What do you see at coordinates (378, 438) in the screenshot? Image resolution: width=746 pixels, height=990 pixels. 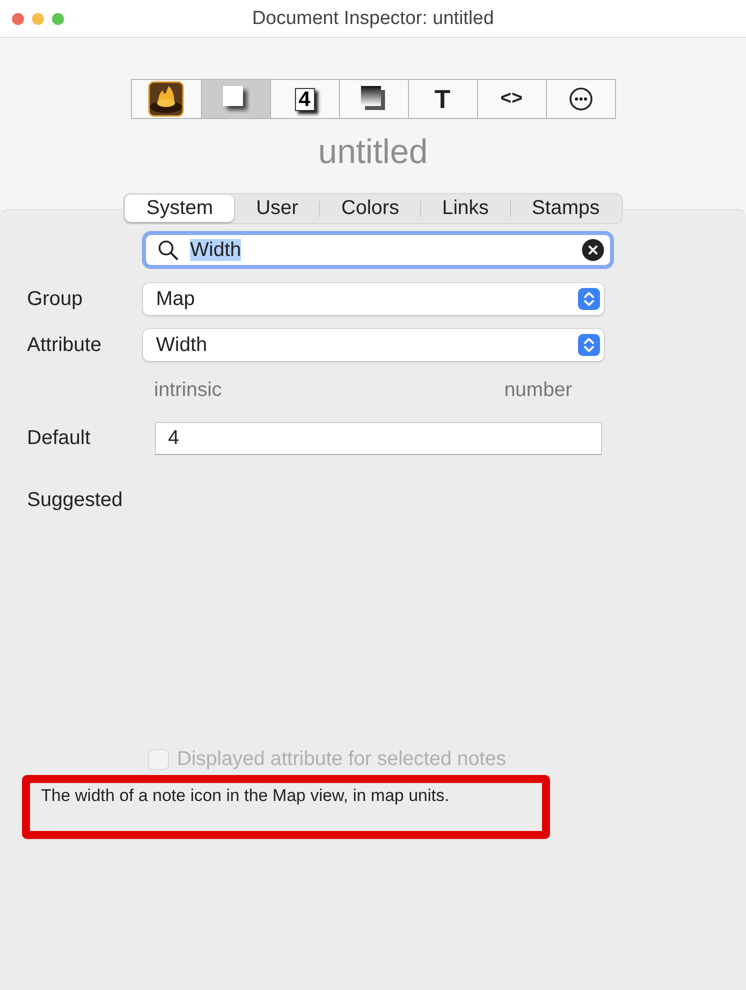 I see `default-field: 4` at bounding box center [378, 438].